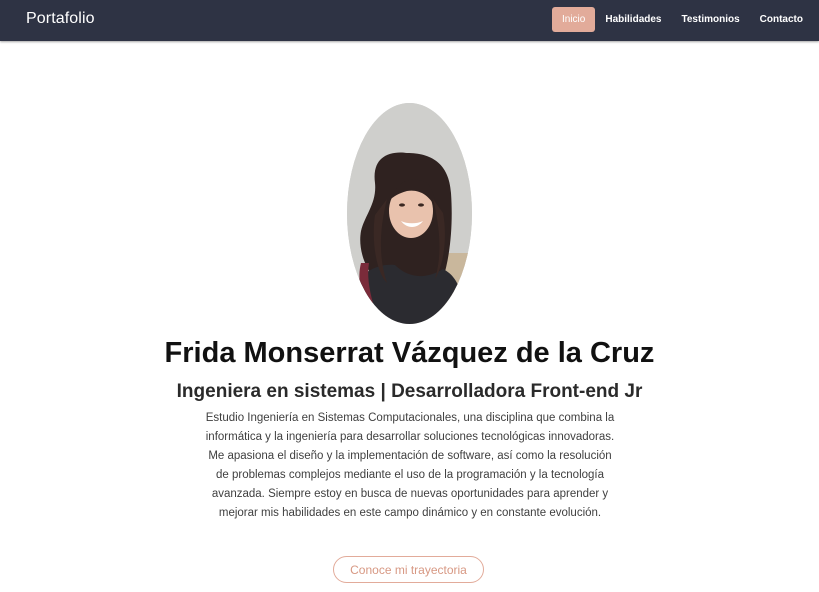  Describe the element at coordinates (781, 19) in the screenshot. I see `nav-link-contacto: Contacto` at that location.